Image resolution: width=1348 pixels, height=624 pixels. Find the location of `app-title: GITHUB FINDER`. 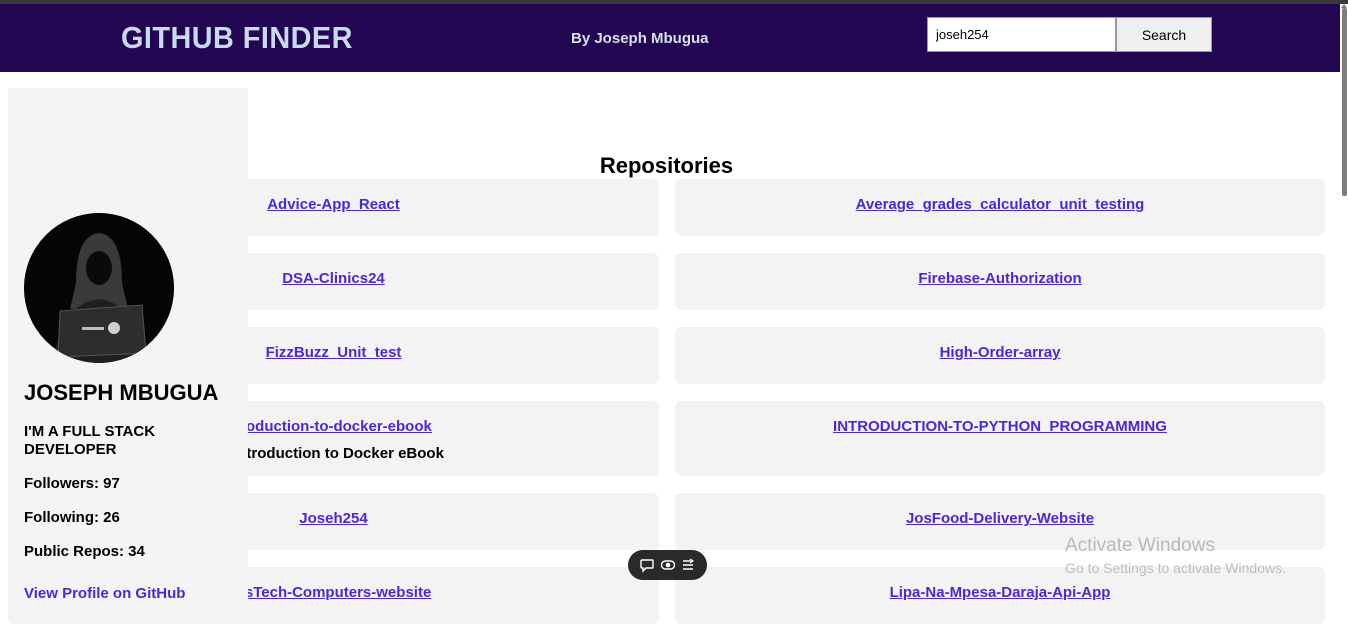

app-title: GITHUB FINDER is located at coordinates (237, 37).